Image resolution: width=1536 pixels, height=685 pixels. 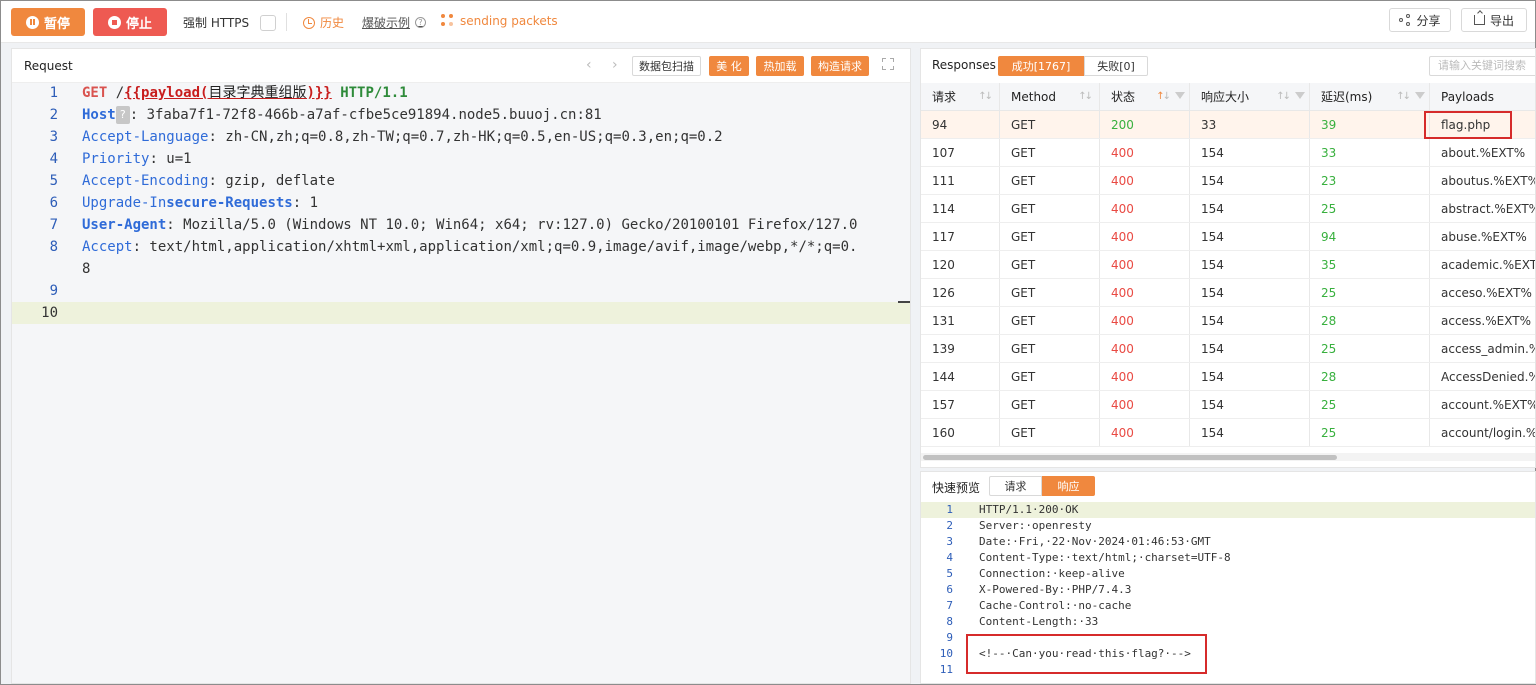 I want to click on table-row: 131 GET 400 154 28 access.%EXT%, so click(x=1228, y=321).